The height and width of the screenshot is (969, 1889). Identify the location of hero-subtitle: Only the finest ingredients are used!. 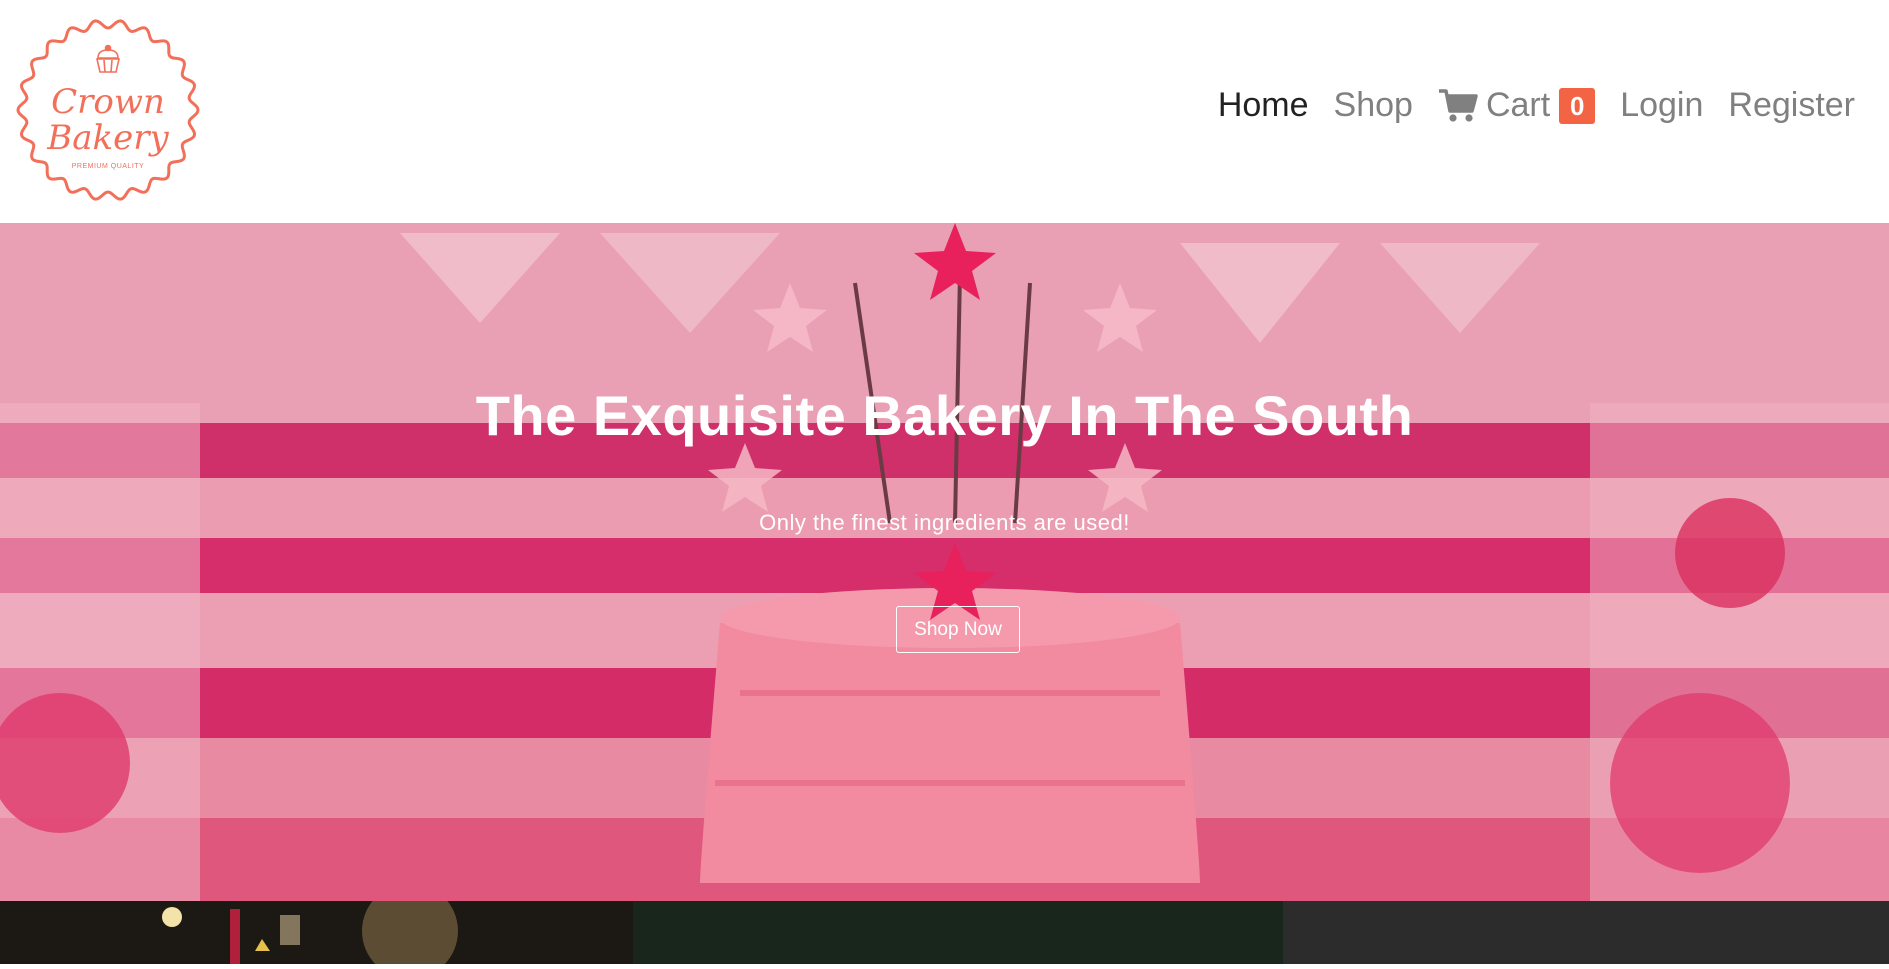
(944, 522).